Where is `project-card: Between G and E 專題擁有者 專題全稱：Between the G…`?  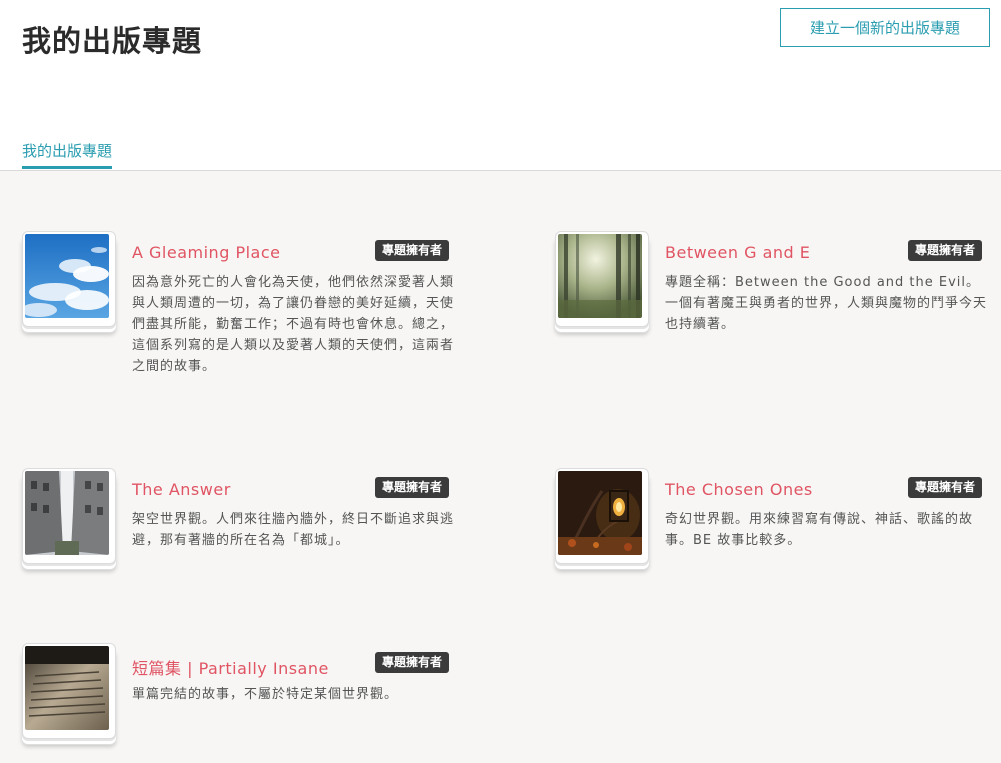 project-card: Between G and E 專題擁有者 專題全稱：Between the G… is located at coordinates (775, 321).